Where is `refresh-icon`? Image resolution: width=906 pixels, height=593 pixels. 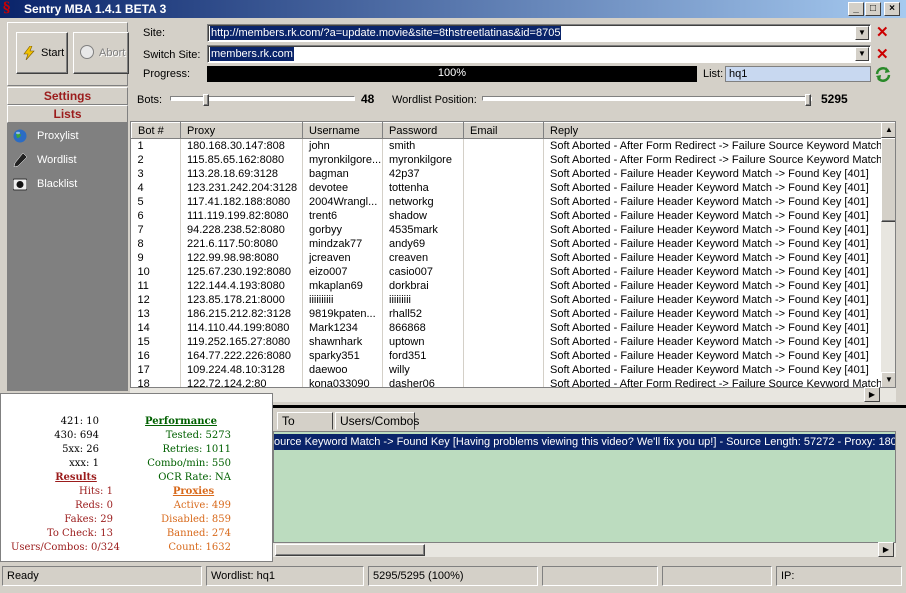
refresh-icon is located at coordinates (883, 74).